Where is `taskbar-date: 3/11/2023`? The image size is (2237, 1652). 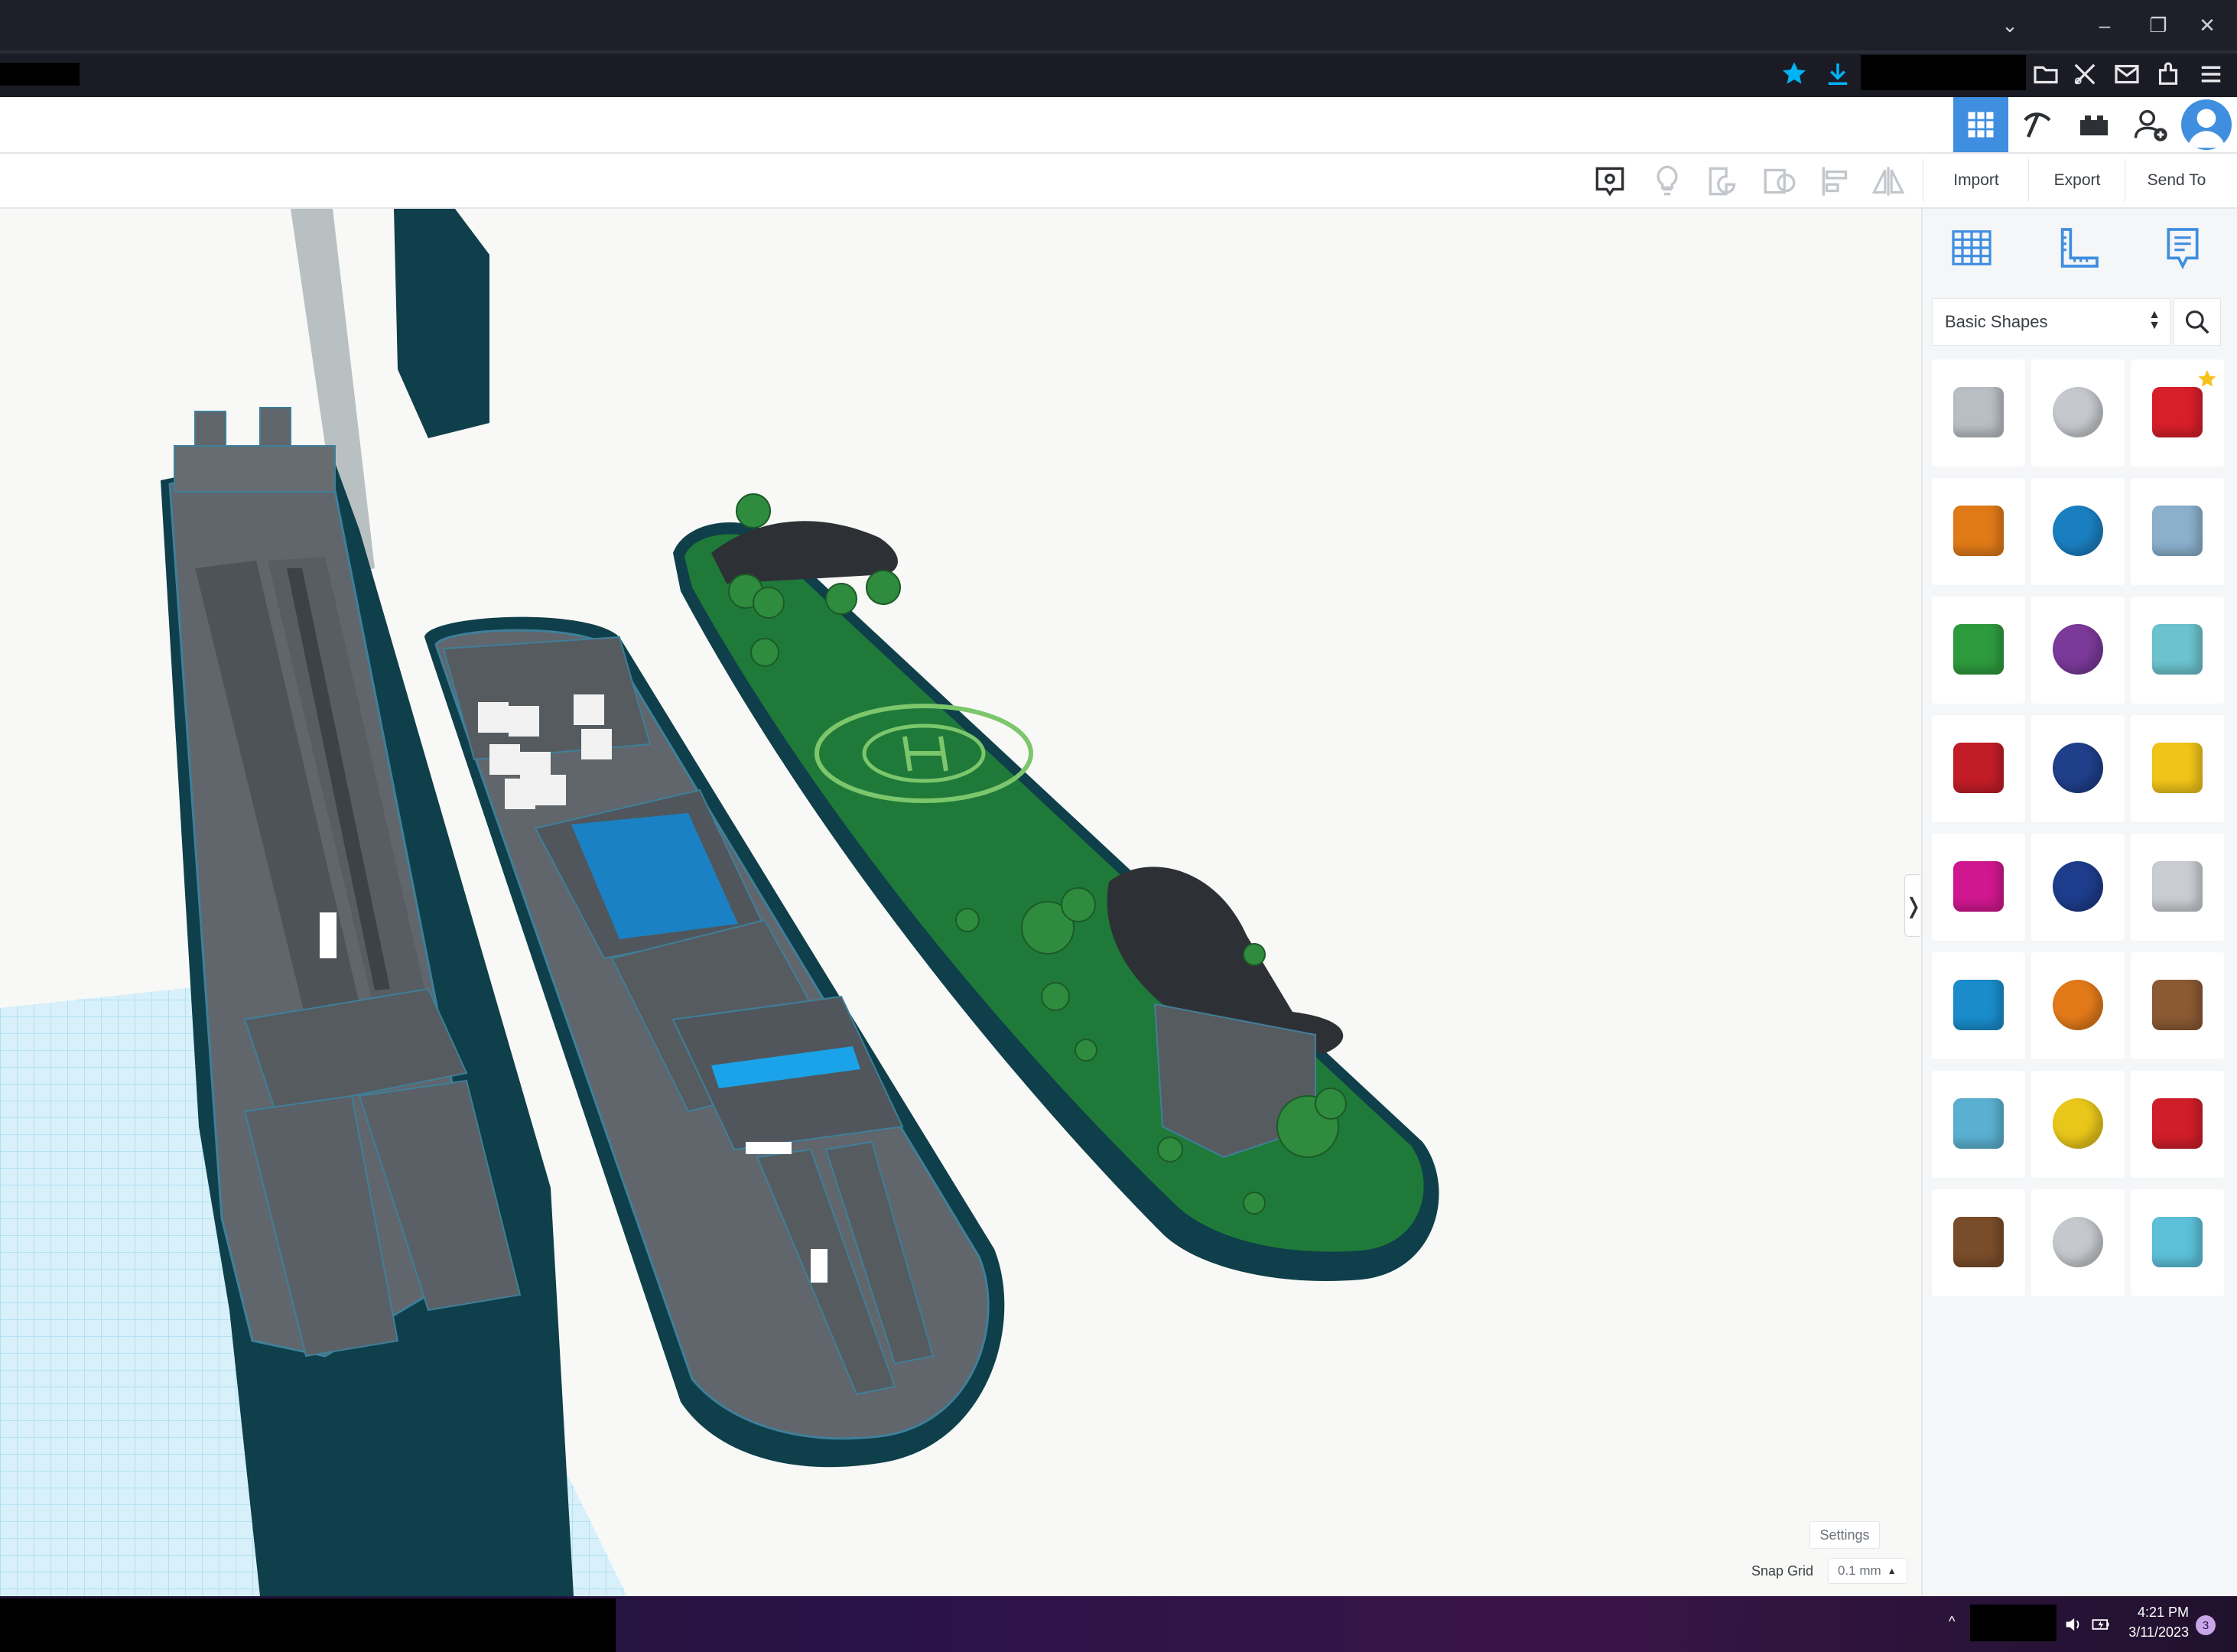 taskbar-date: 3/11/2023 is located at coordinates (2158, 1632).